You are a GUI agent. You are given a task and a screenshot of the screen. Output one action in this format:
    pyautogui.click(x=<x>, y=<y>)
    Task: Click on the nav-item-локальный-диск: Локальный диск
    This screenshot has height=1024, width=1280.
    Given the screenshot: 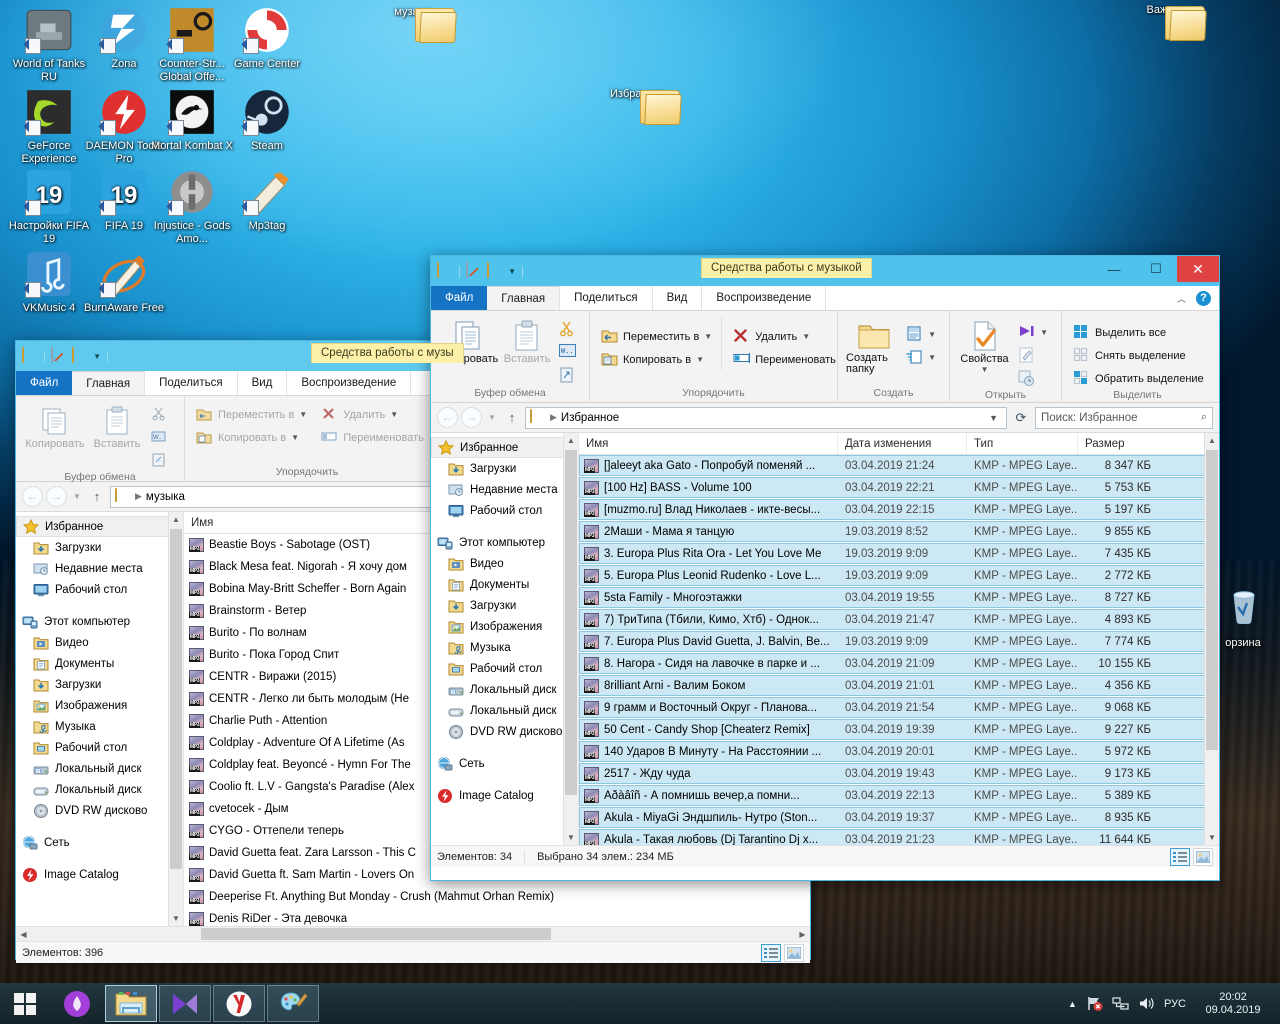 What is the action you would take?
    pyautogui.click(x=99, y=789)
    